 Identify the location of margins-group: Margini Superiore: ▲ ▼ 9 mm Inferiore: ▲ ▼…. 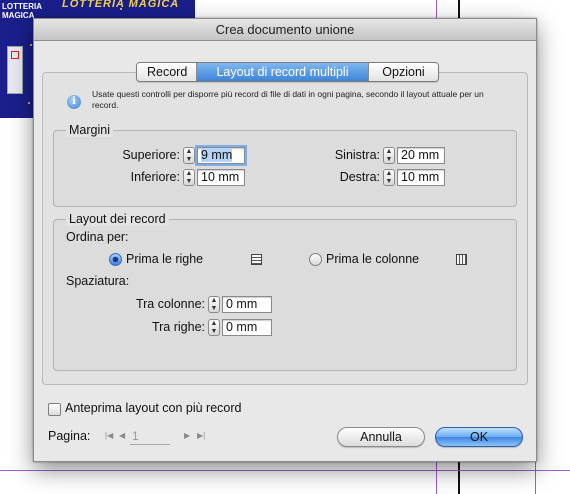
(285, 165).